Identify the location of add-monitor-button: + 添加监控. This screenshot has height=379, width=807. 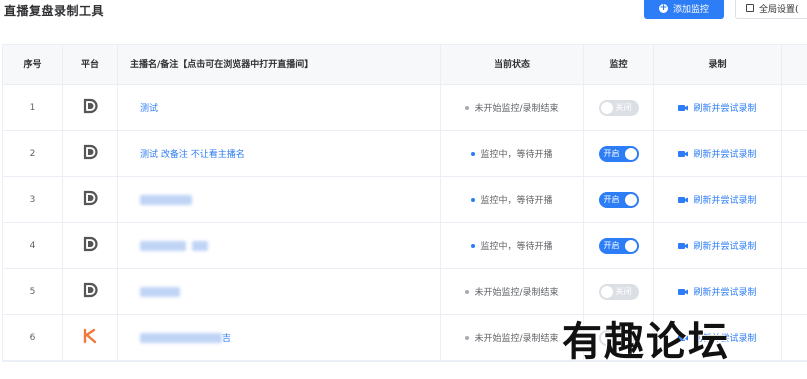
(684, 9).